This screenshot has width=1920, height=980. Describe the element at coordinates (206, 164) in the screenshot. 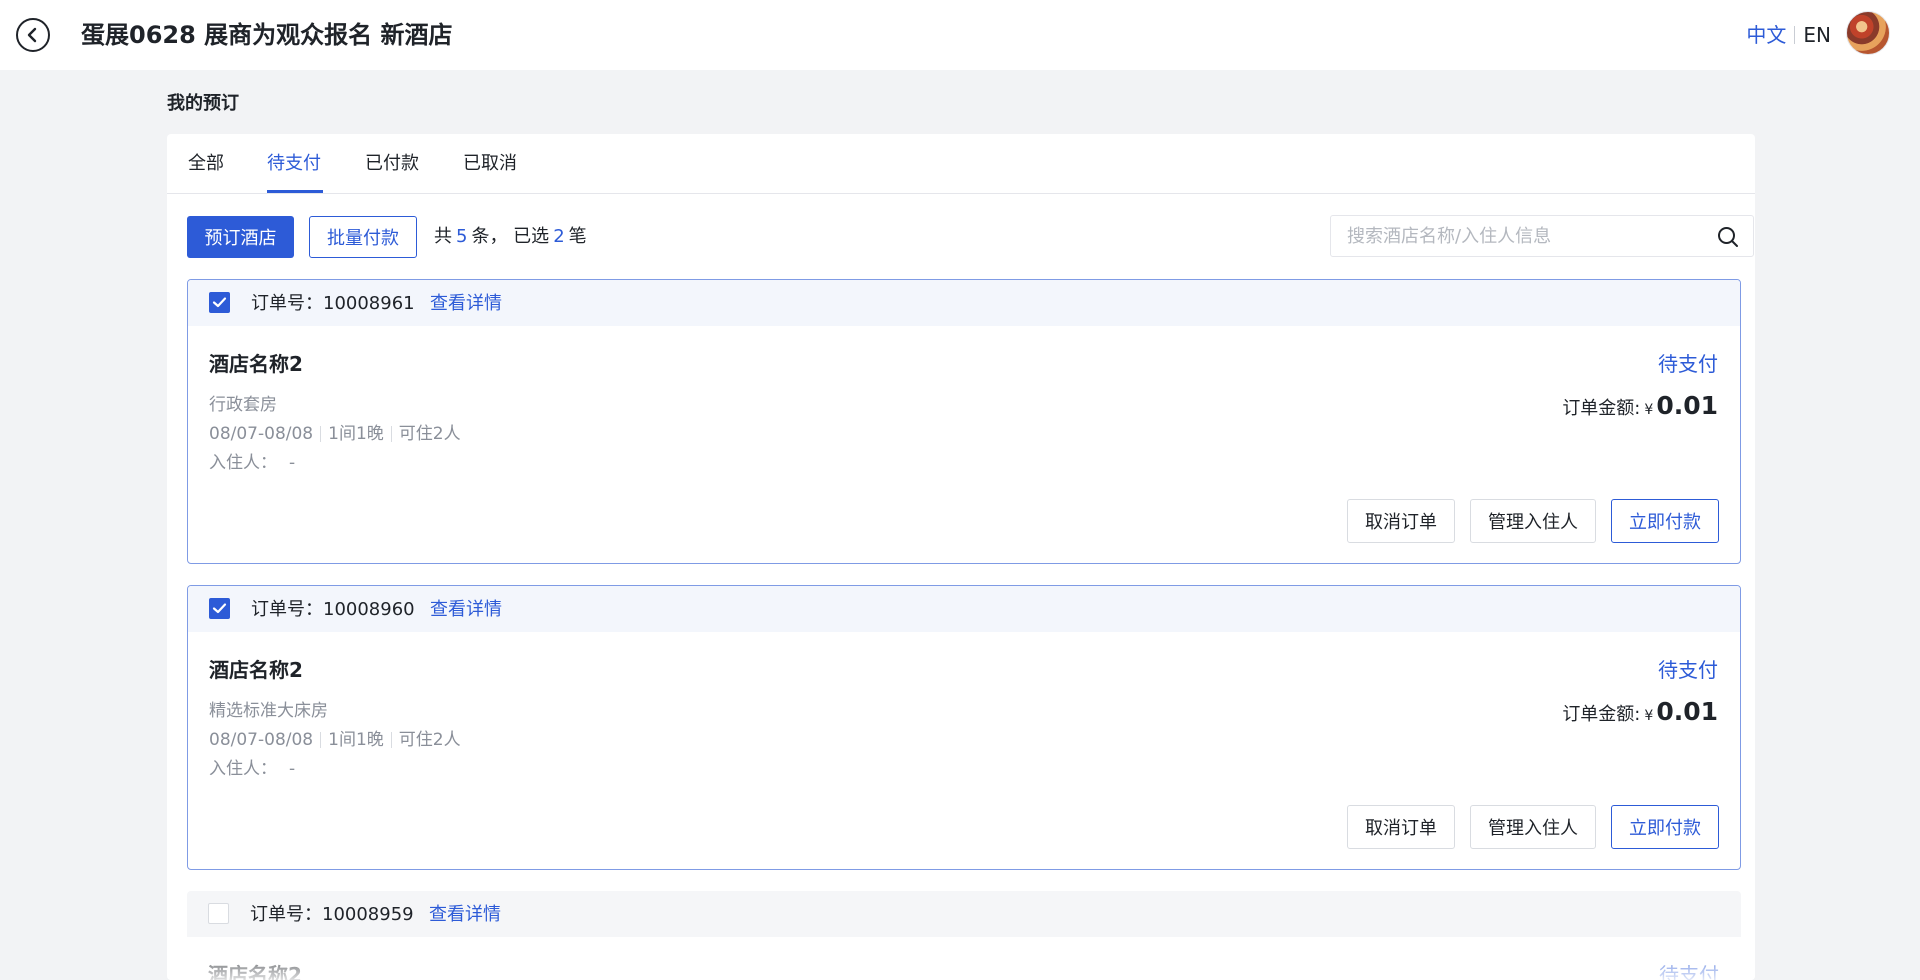

I see `tab-all: 全部` at that location.